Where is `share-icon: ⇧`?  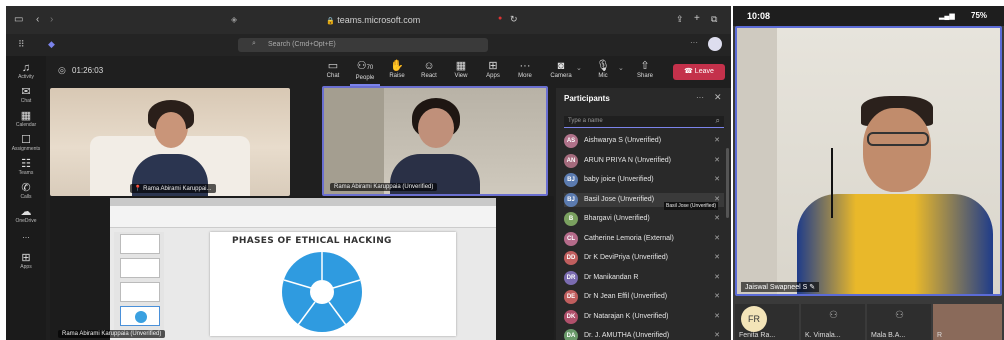
share-icon: ⇧ is located at coordinates (645, 66).